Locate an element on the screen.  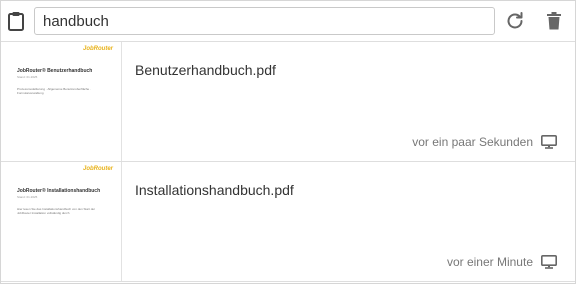
refresh-icon is located at coordinates (515, 21).